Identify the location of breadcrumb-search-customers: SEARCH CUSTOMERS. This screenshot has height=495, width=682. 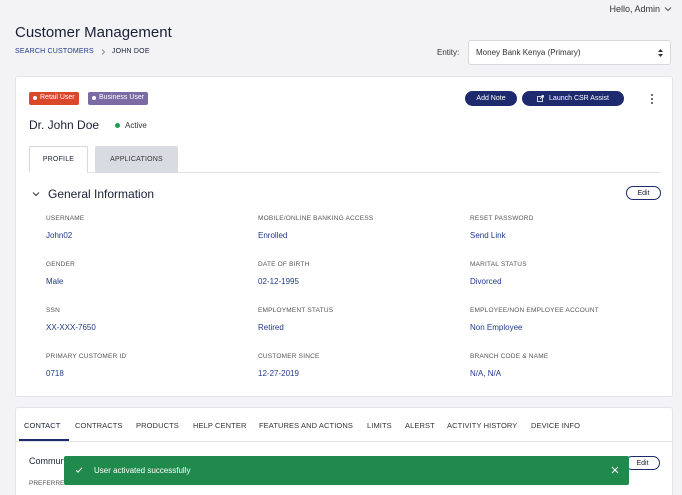
(54, 51).